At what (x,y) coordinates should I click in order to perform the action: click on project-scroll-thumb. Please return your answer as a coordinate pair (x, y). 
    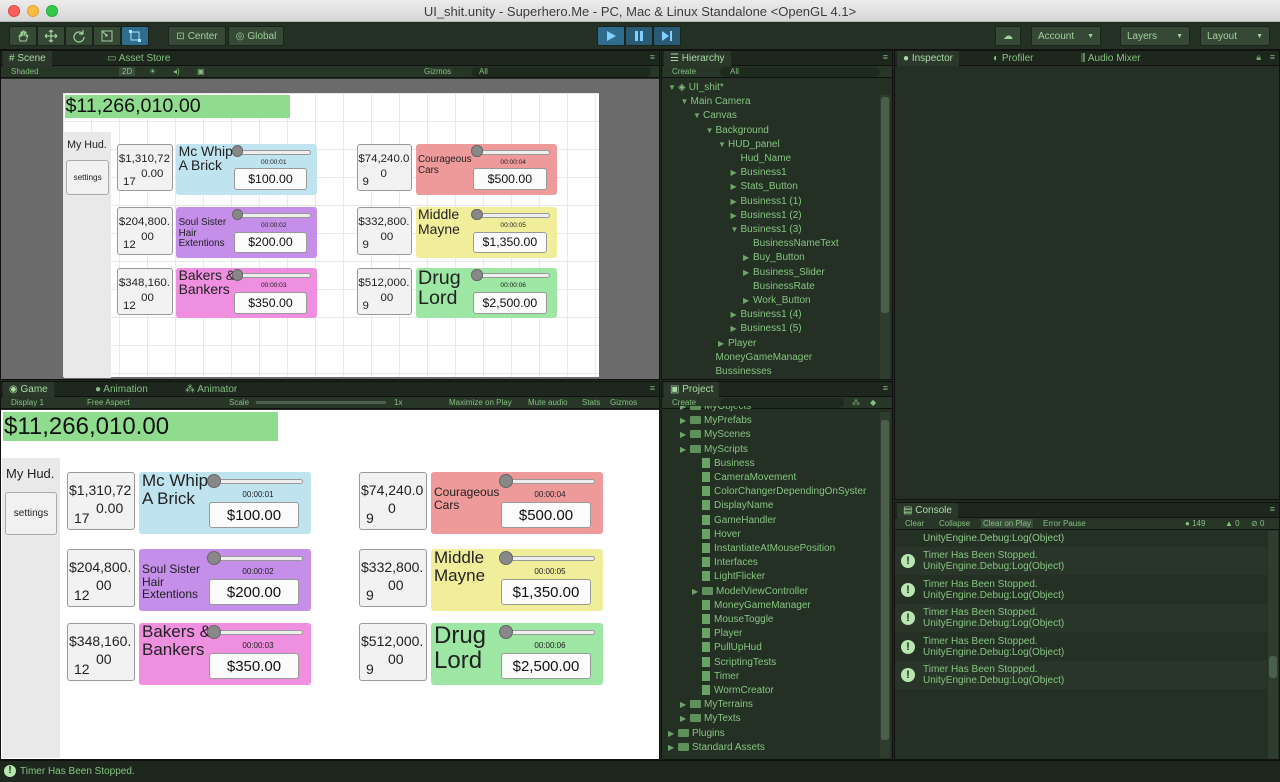
    Looking at the image, I should click on (885, 580).